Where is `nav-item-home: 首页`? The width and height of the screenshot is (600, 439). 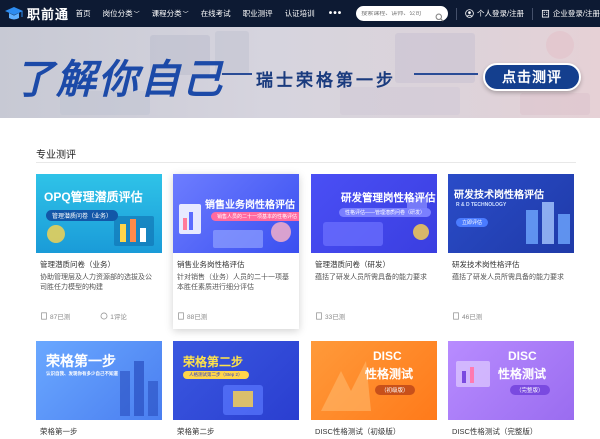
nav-item-home: 首页 is located at coordinates (83, 13).